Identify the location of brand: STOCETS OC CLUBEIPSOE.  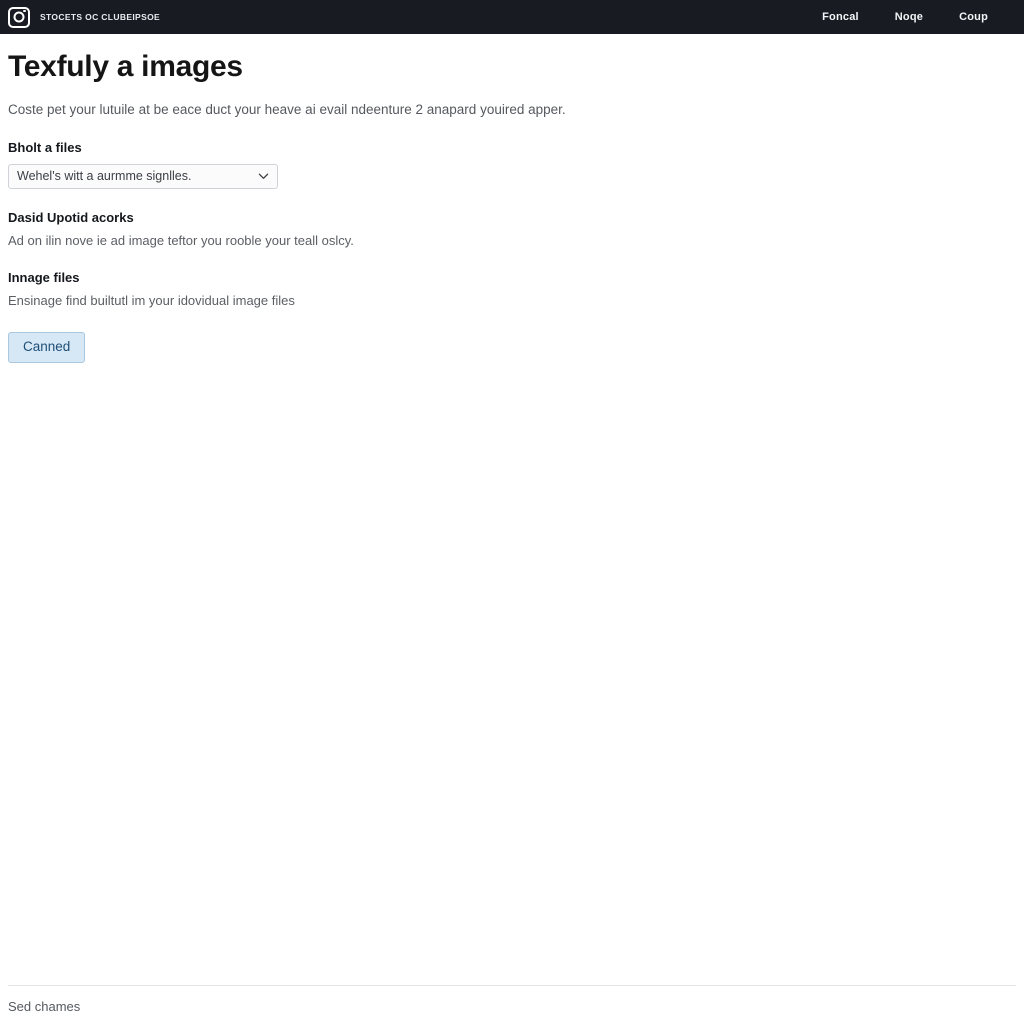
(84, 17).